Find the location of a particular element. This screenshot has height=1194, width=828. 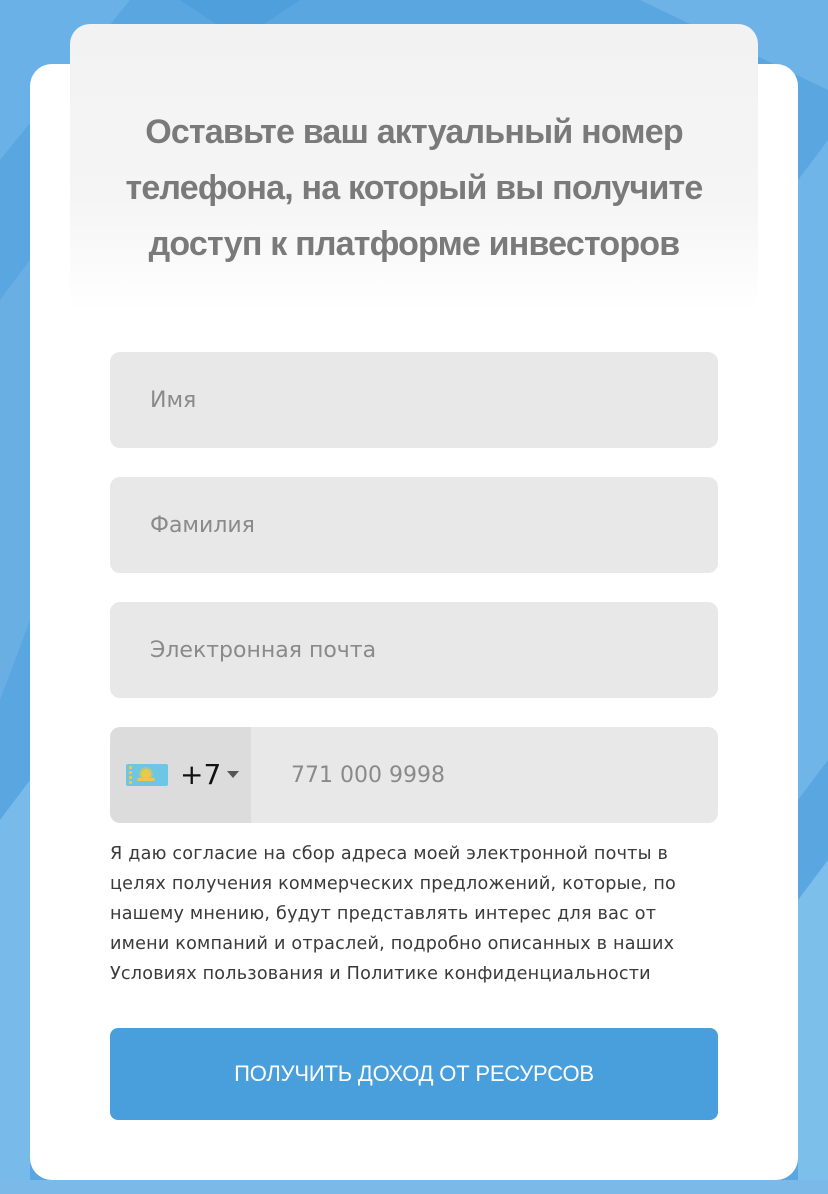

last-name-input is located at coordinates (414, 525).